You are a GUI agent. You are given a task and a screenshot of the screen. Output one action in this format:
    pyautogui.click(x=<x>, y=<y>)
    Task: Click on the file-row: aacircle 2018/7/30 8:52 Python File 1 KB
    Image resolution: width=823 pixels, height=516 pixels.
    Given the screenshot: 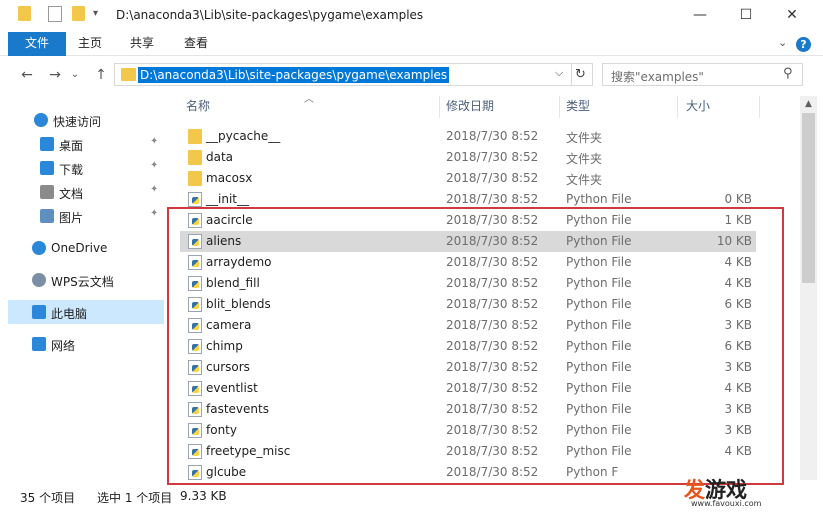 What is the action you would take?
    pyautogui.click(x=468, y=220)
    